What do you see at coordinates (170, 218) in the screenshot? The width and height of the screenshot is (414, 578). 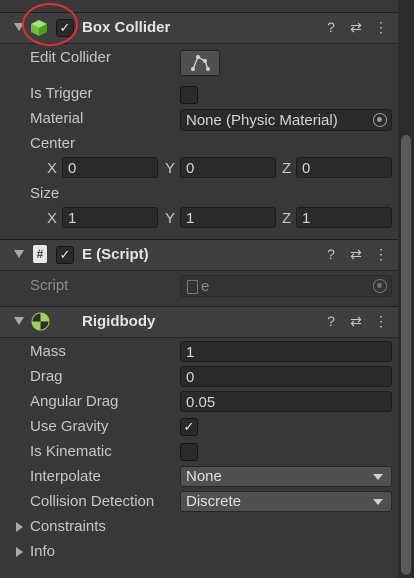 I see `size-y-label: Y` at bounding box center [170, 218].